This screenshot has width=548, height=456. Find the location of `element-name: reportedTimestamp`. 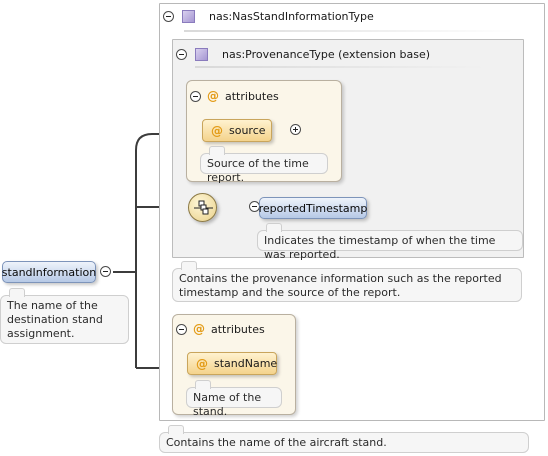

element-name: reportedTimestamp is located at coordinates (313, 208).